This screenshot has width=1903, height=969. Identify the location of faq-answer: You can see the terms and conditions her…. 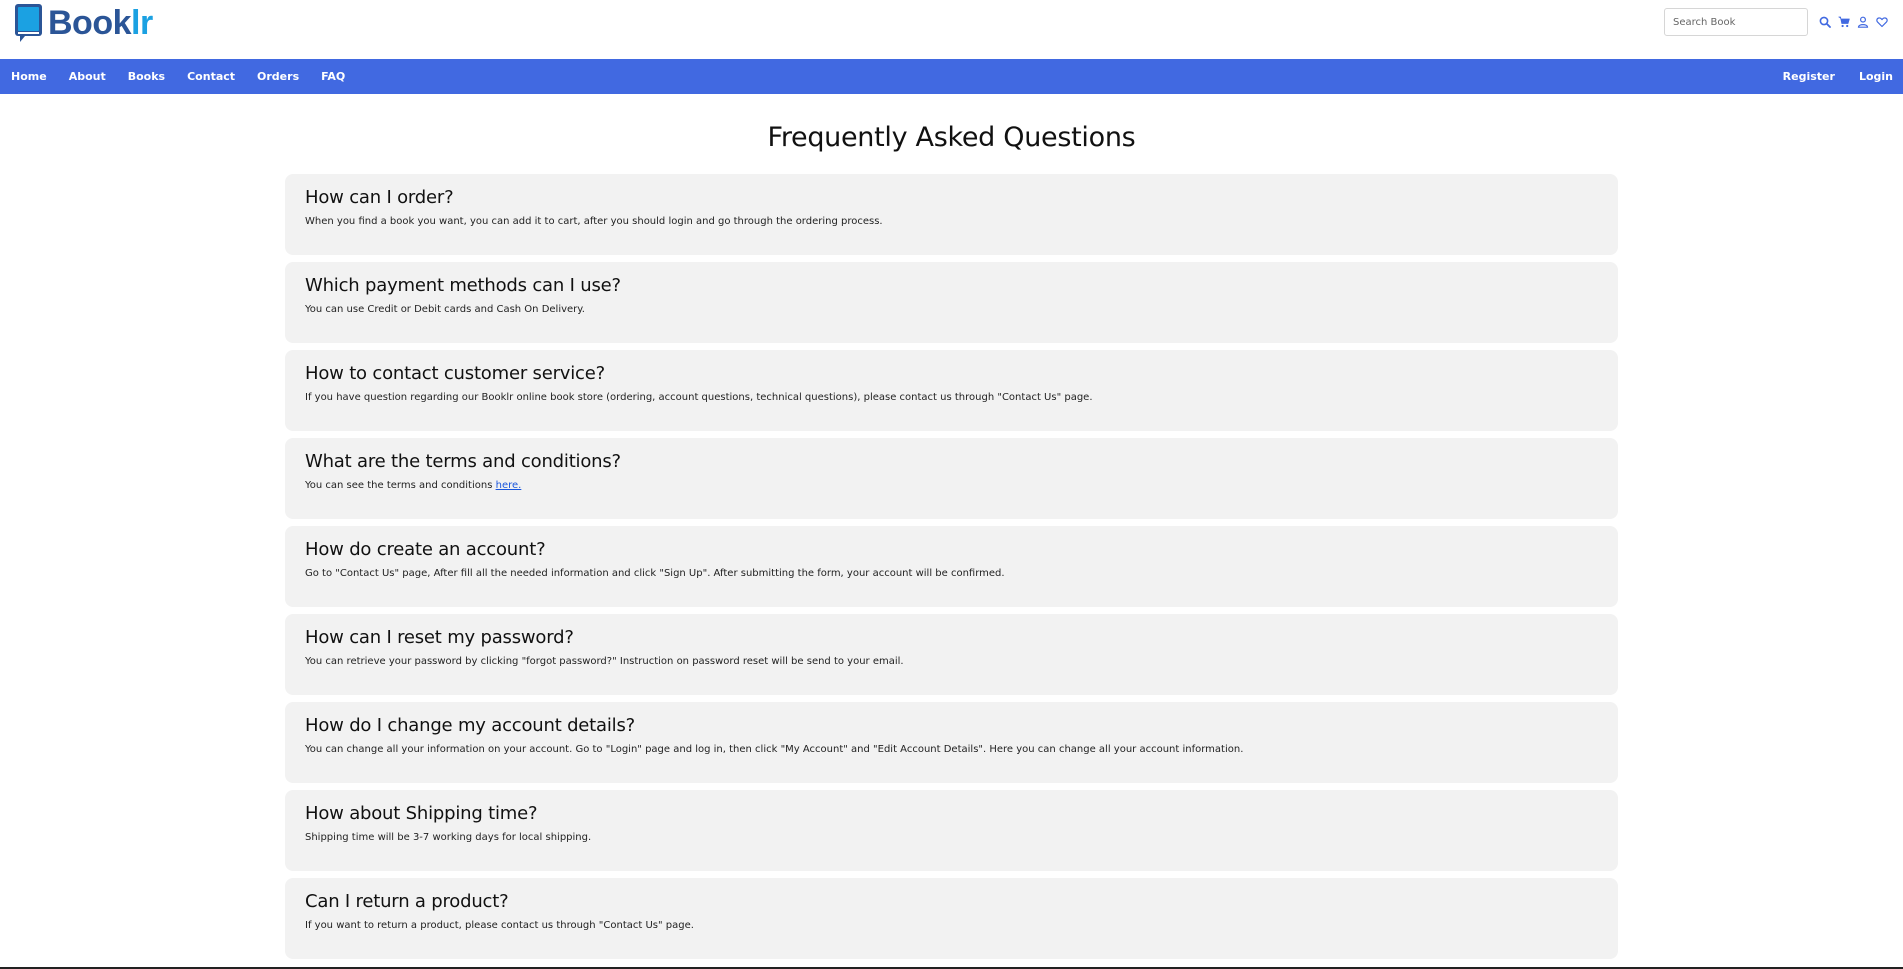
(951, 486).